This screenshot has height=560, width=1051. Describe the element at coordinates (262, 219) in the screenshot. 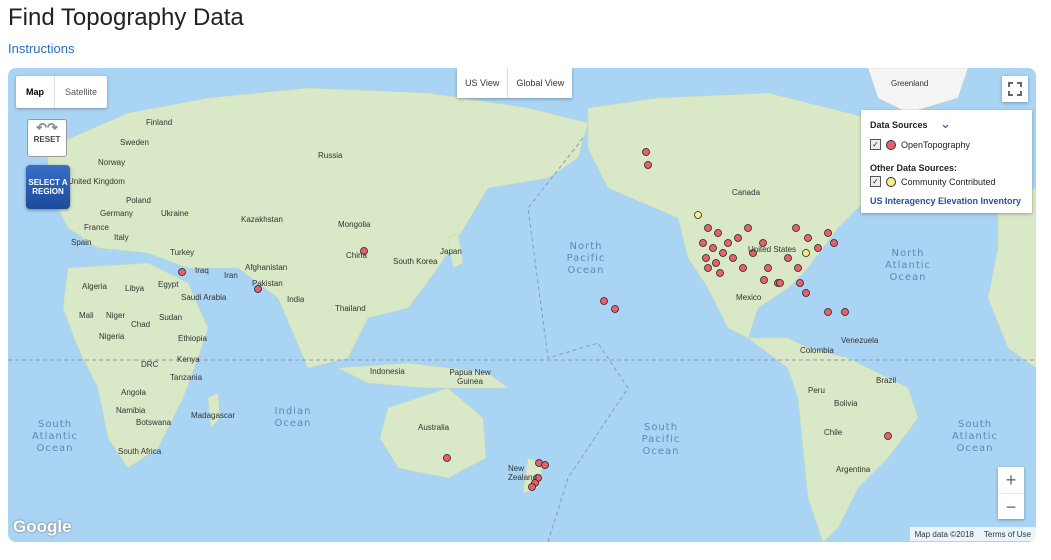

I see `label-kazakhstan: Kazakhstan` at that location.